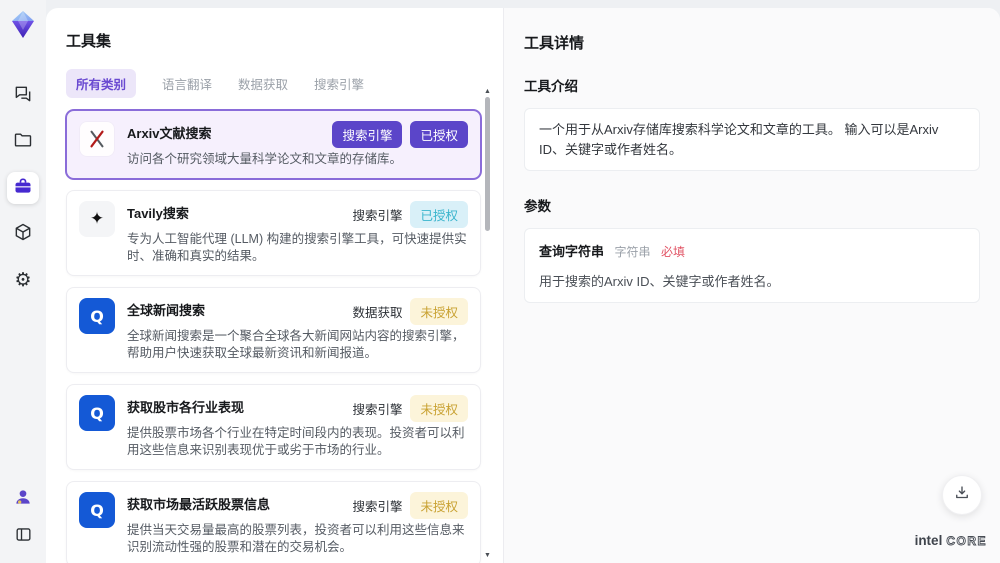 Image resolution: width=1000 pixels, height=563 pixels. What do you see at coordinates (487, 555) in the screenshot?
I see `scroll-down-arrow-icon: ▼` at bounding box center [487, 555].